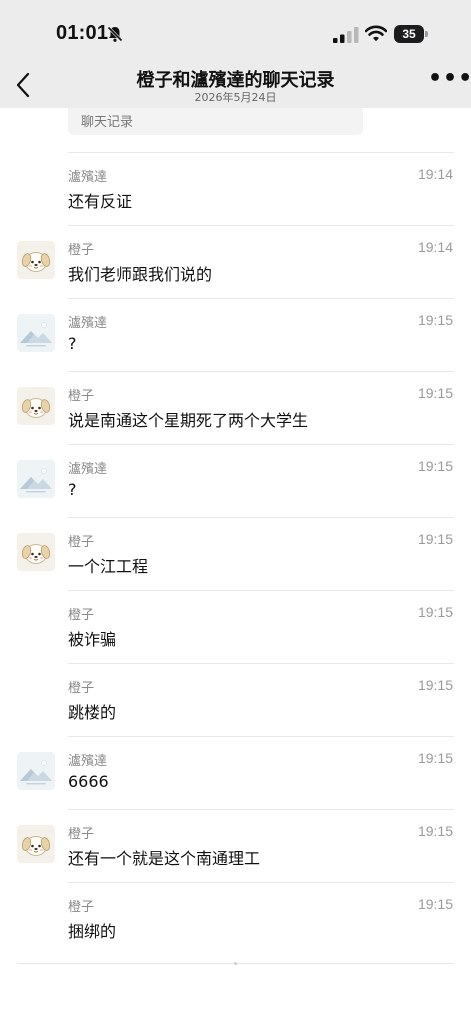 This screenshot has width=471, height=1024. I want to click on message-row: 橙子 19:15 捆绑的, so click(235, 918).